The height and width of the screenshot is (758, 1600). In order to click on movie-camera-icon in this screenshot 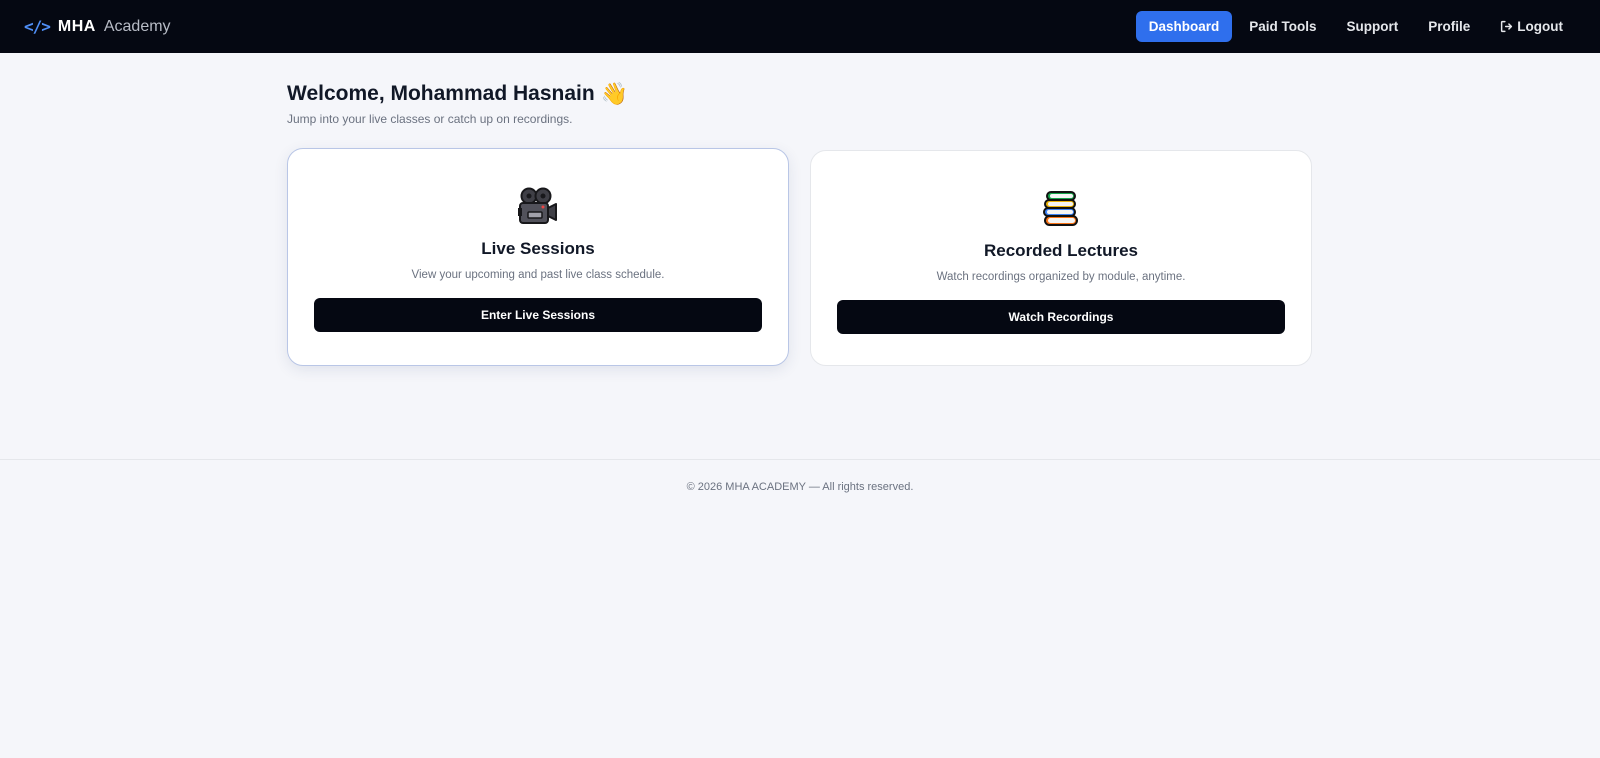, I will do `click(538, 207)`.